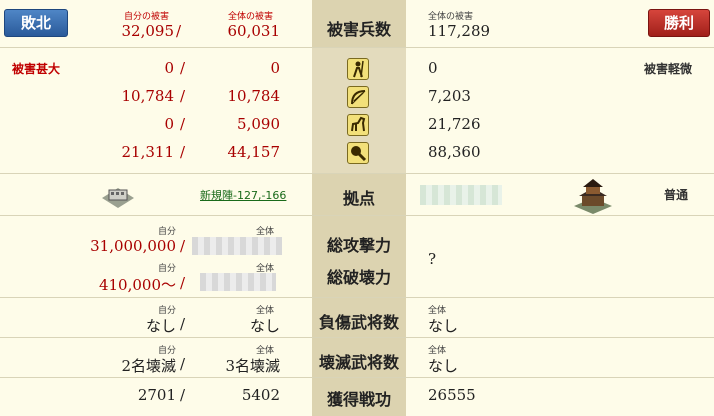  I want to click on center-column-cell: 被害兵数, so click(359, 23).